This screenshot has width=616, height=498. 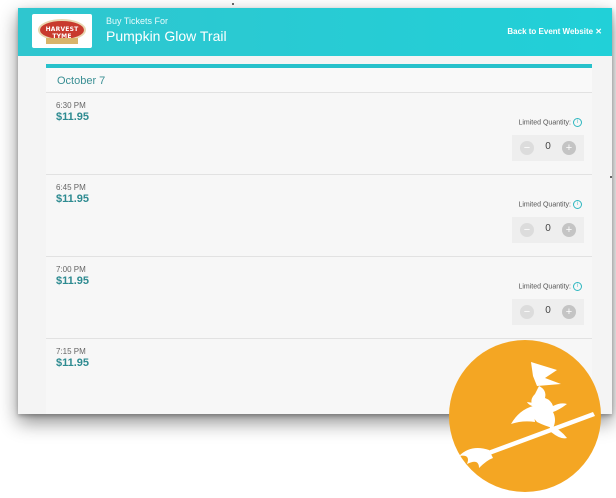 I want to click on back-to-event-link: Back to Event Website ✕, so click(x=554, y=31).